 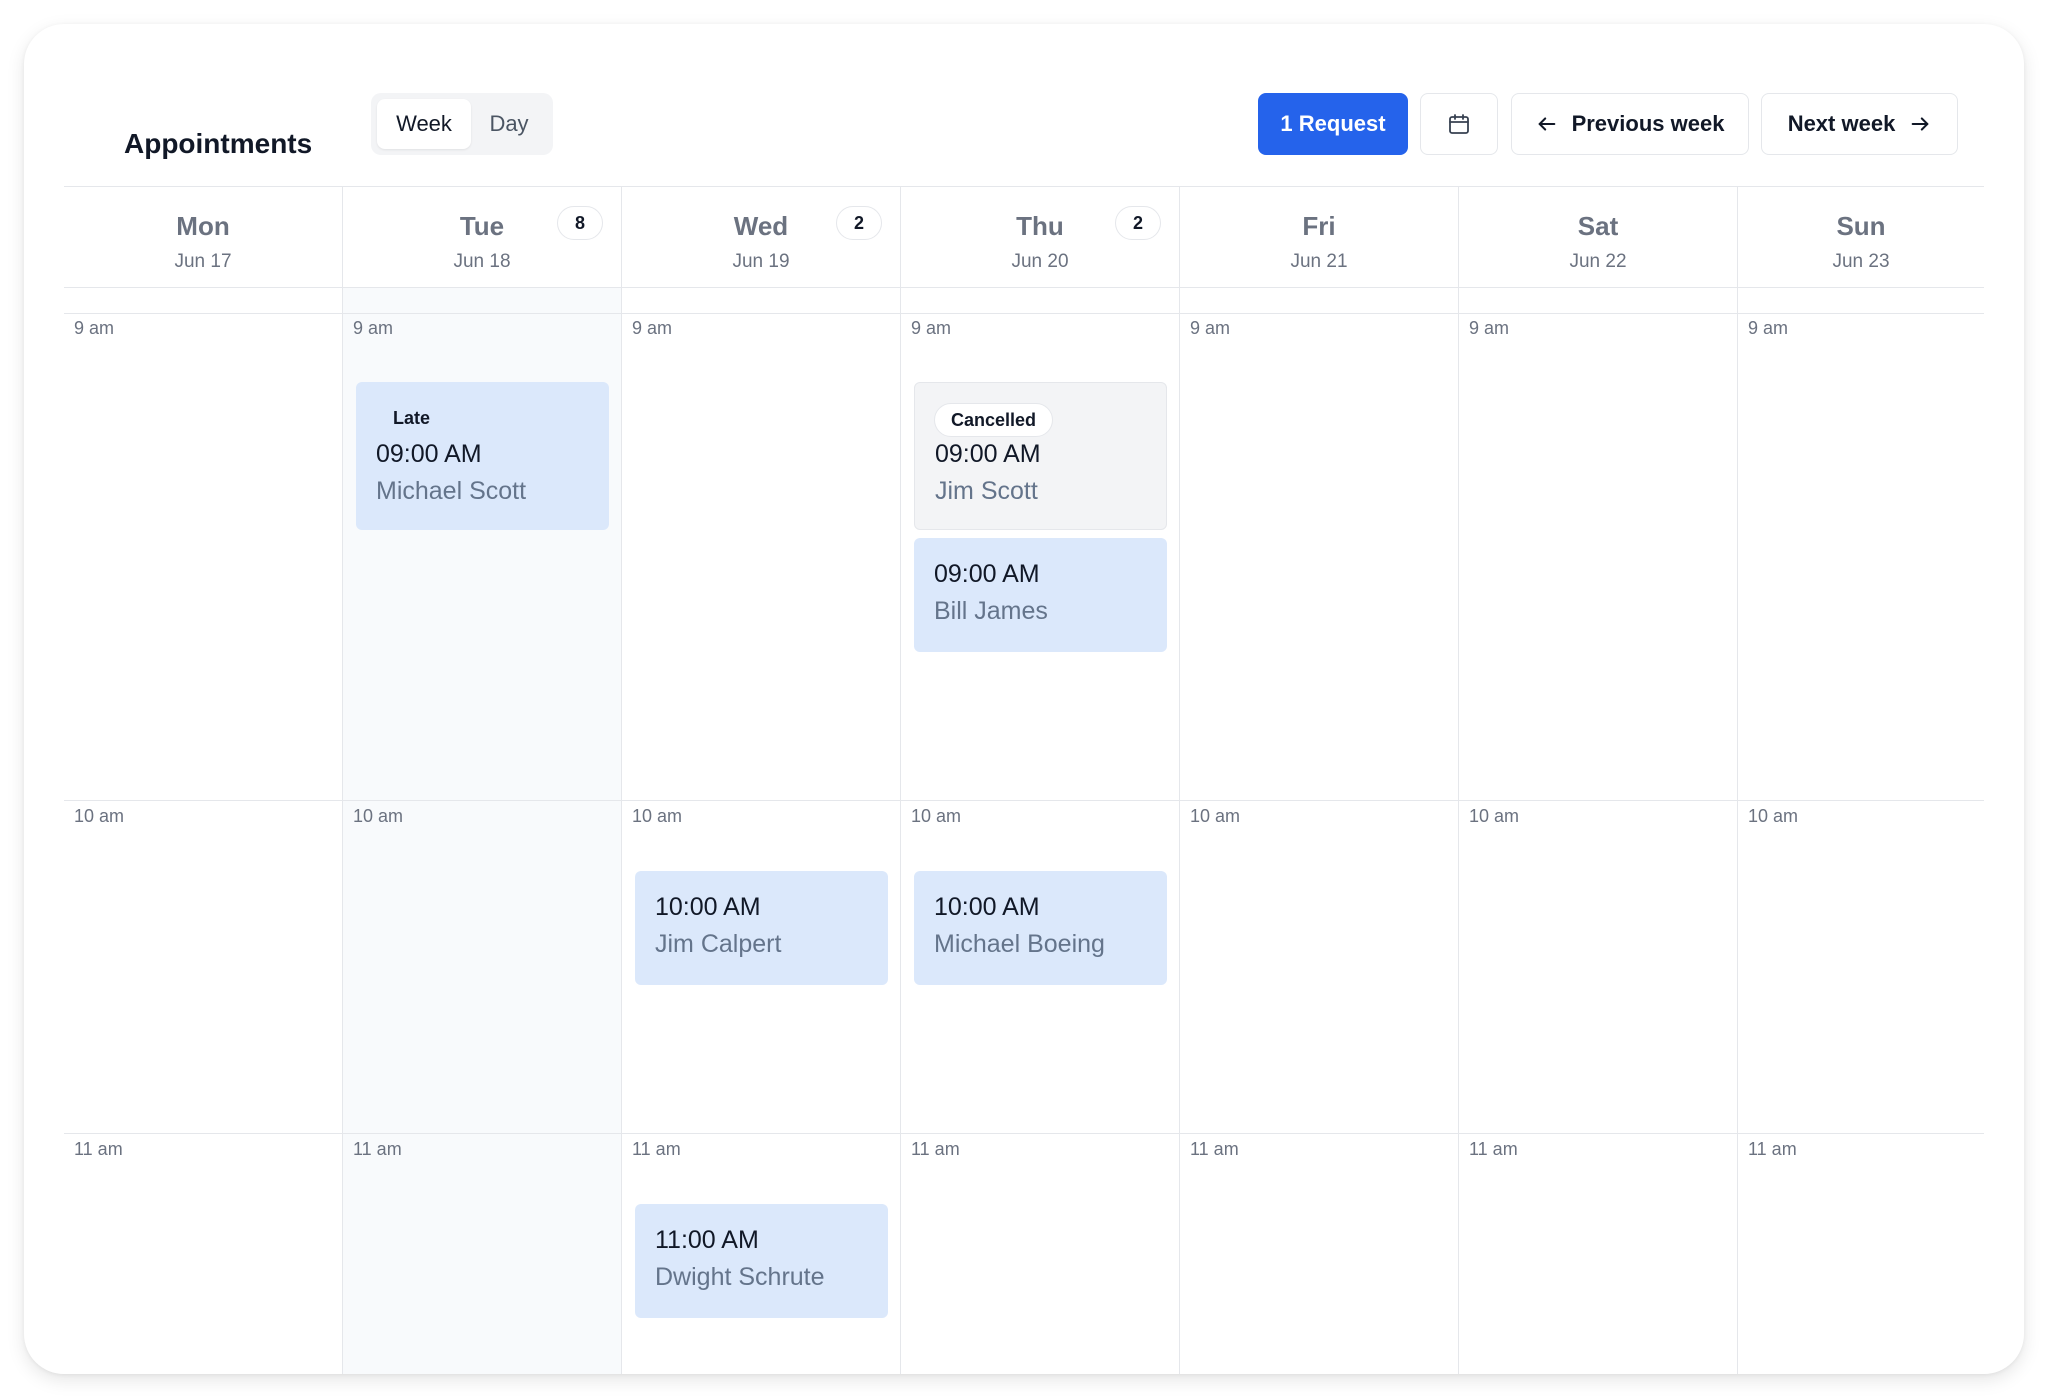 What do you see at coordinates (203, 261) in the screenshot?
I see `day-date: Jun 17` at bounding box center [203, 261].